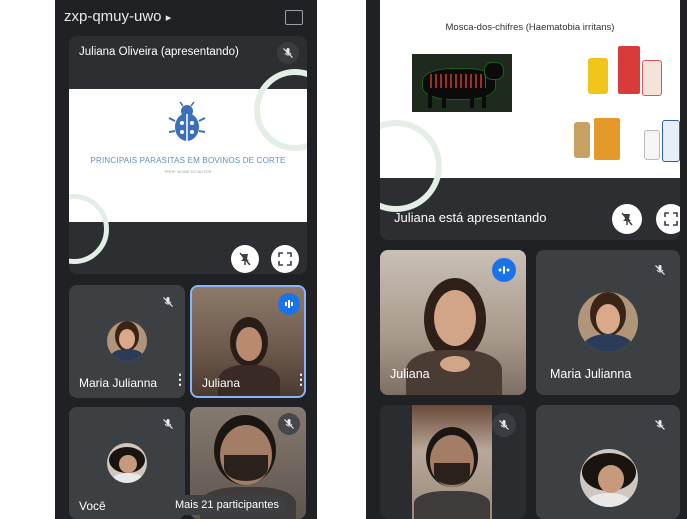 Image resolution: width=687 pixels, height=519 pixels. What do you see at coordinates (598, 76) in the screenshot?
I see `product-bottle-yellow` at bounding box center [598, 76].